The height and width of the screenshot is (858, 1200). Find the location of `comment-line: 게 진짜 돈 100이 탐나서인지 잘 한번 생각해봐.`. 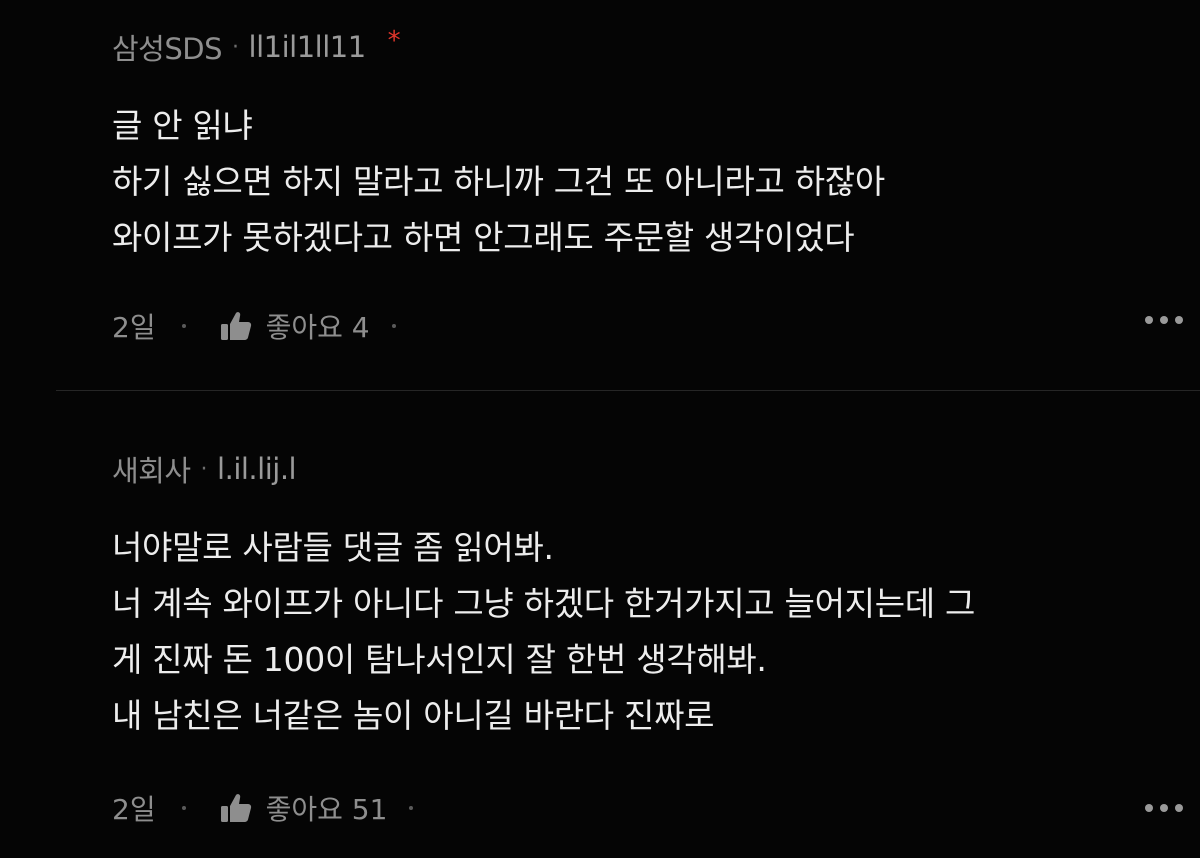

comment-line: 게 진짜 돈 100이 탐나서인지 잘 한번 생각해봐. is located at coordinates (439, 659).